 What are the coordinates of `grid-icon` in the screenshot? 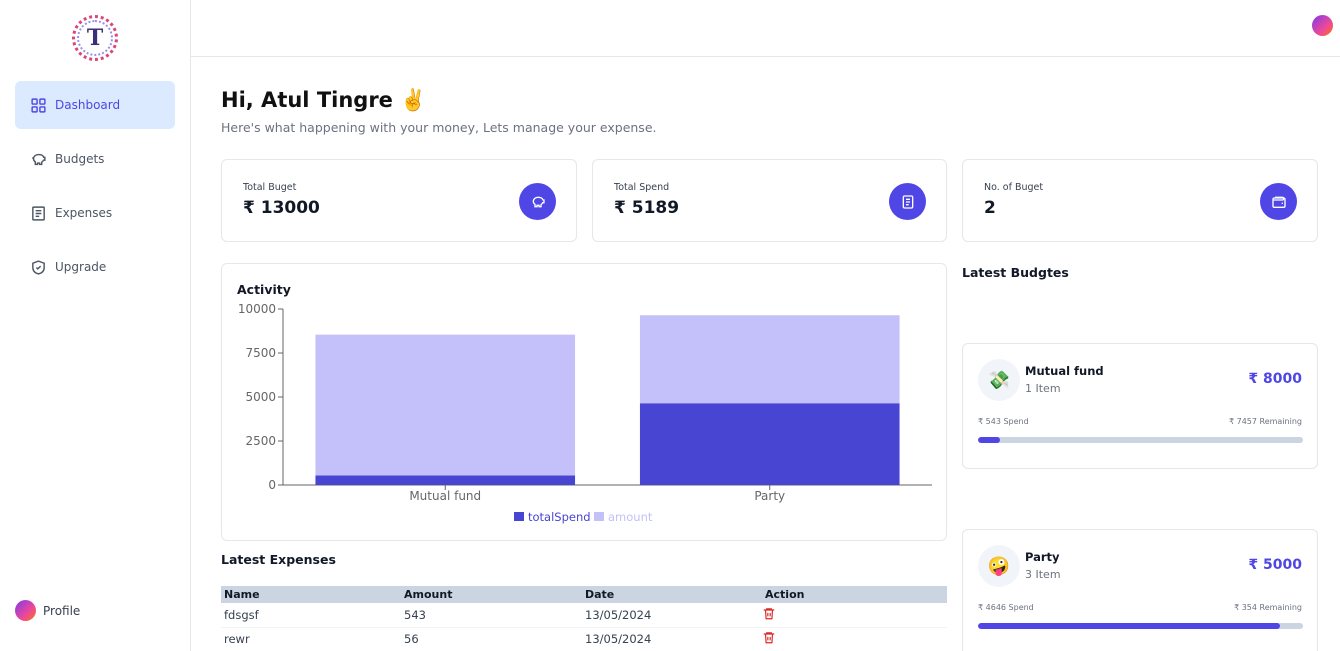 It's located at (38, 105).